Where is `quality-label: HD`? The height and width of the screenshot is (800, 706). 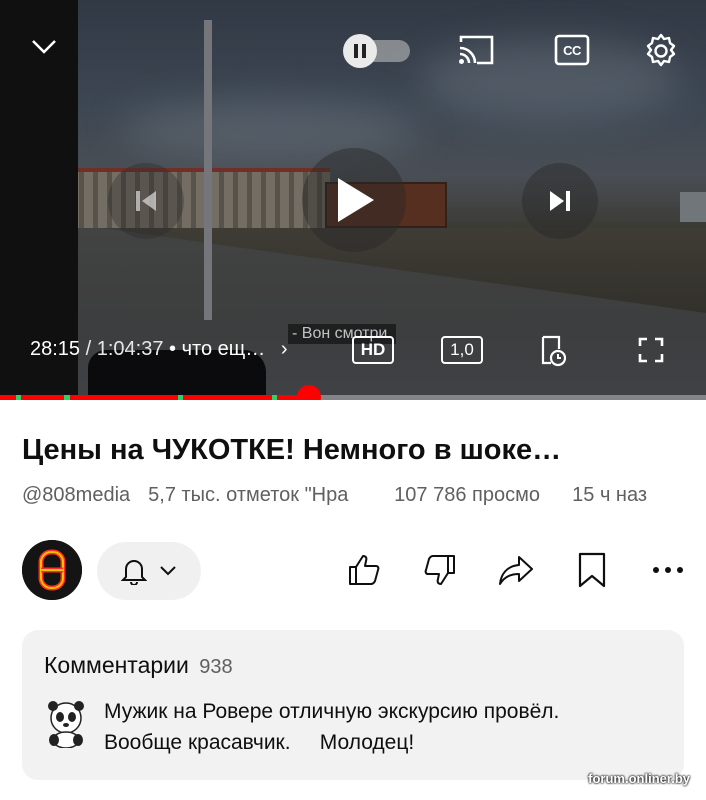
quality-label: HD is located at coordinates (373, 349).